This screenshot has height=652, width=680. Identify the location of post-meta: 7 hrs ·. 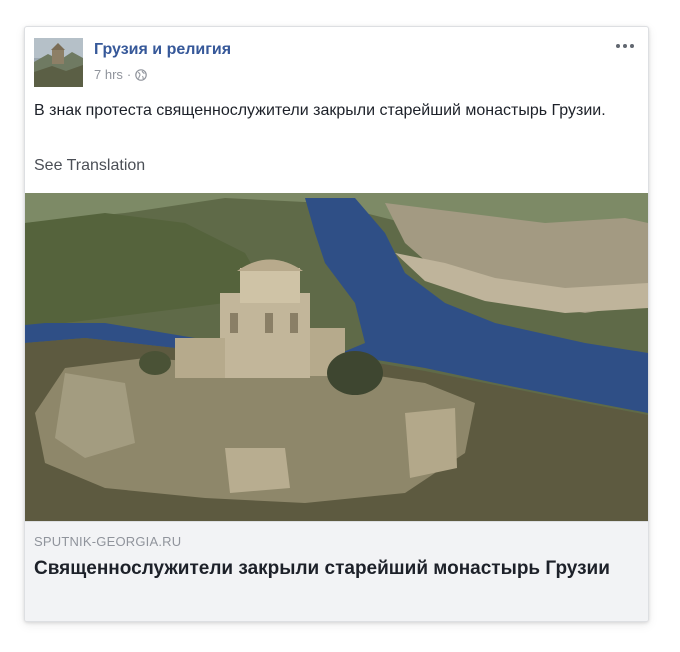
(121, 74).